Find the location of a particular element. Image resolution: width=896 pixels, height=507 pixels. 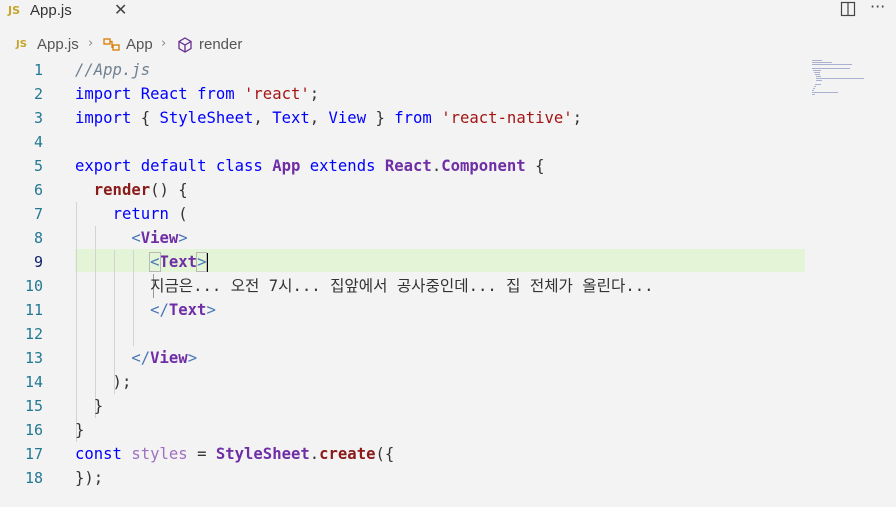

line-number: 18 is located at coordinates (33, 478).